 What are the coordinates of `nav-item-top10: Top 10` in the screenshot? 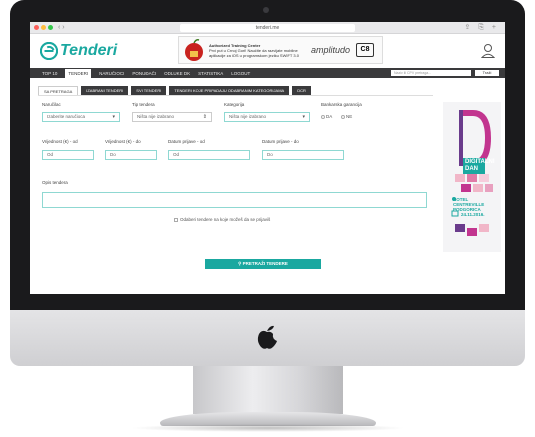 It's located at (49, 73).